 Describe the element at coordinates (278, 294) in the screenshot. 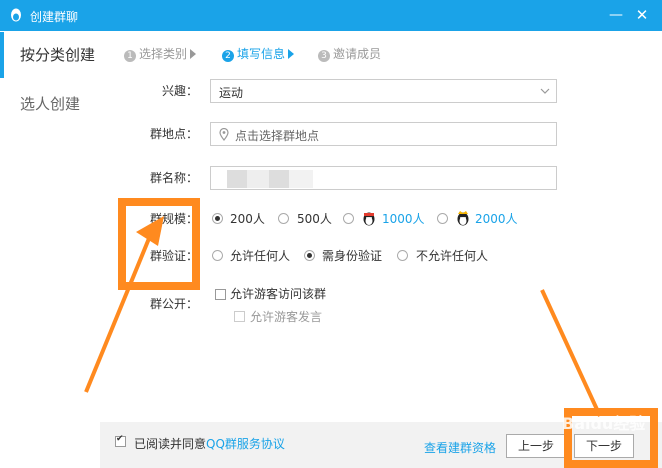

I see `option-label: 允许游客访问该群` at that location.